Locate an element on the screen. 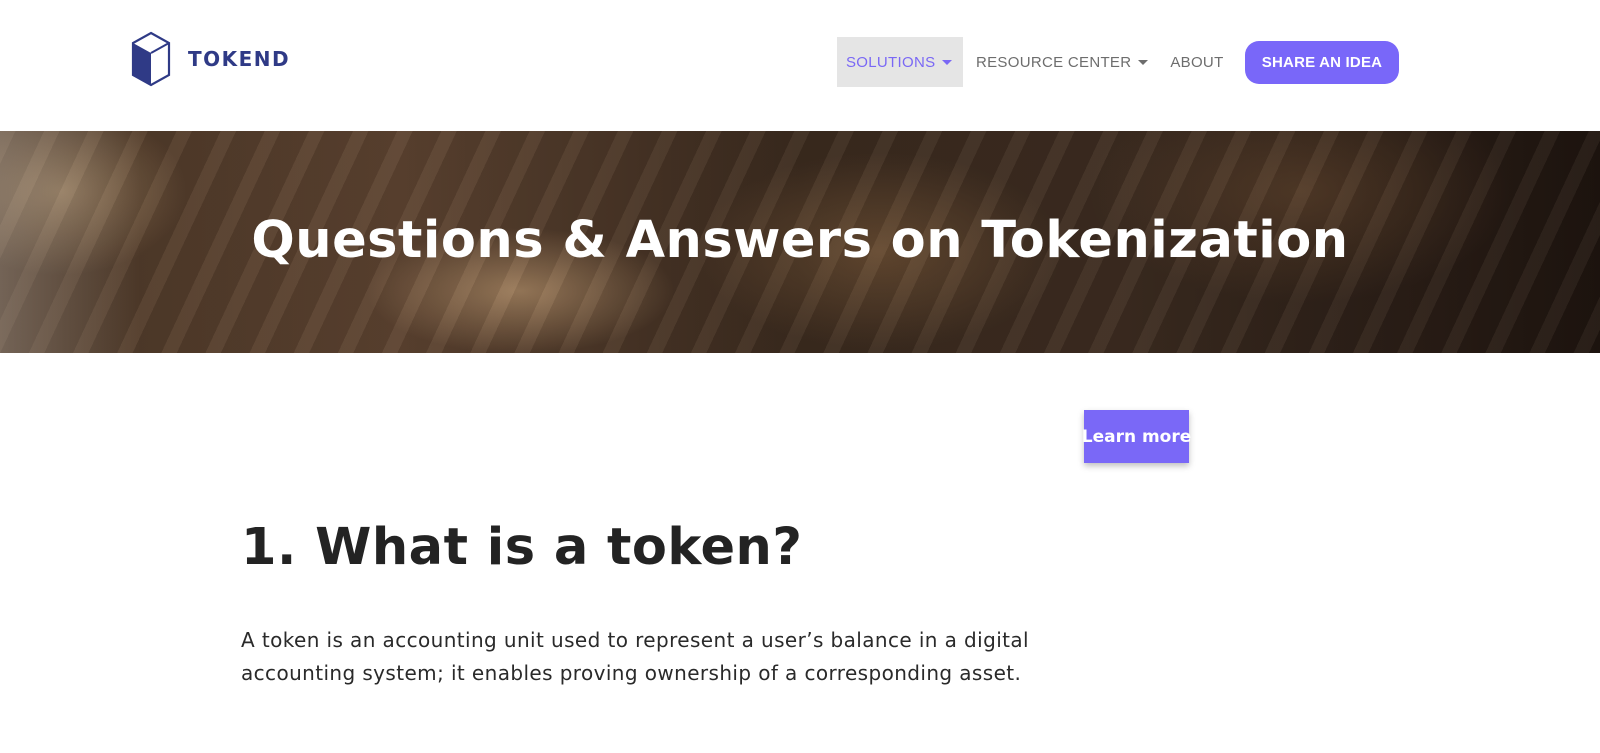 The width and height of the screenshot is (1600, 753). logo-icon is located at coordinates (151, 59).